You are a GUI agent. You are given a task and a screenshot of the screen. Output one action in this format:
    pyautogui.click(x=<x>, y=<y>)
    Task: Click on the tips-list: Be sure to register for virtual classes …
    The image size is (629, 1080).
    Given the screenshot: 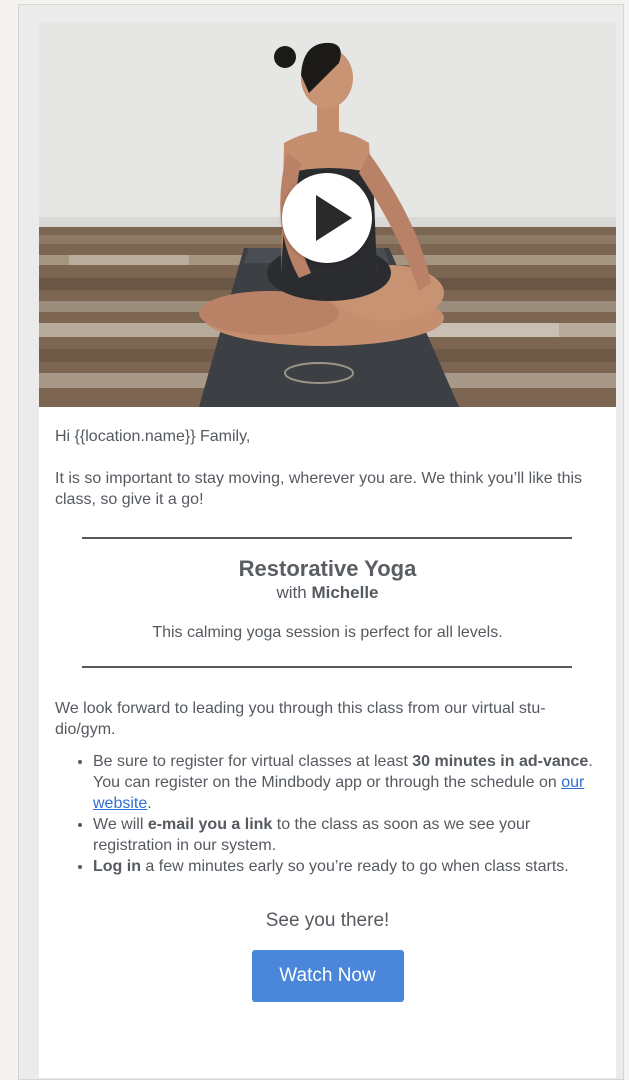 What is the action you would take?
    pyautogui.click(x=327, y=814)
    